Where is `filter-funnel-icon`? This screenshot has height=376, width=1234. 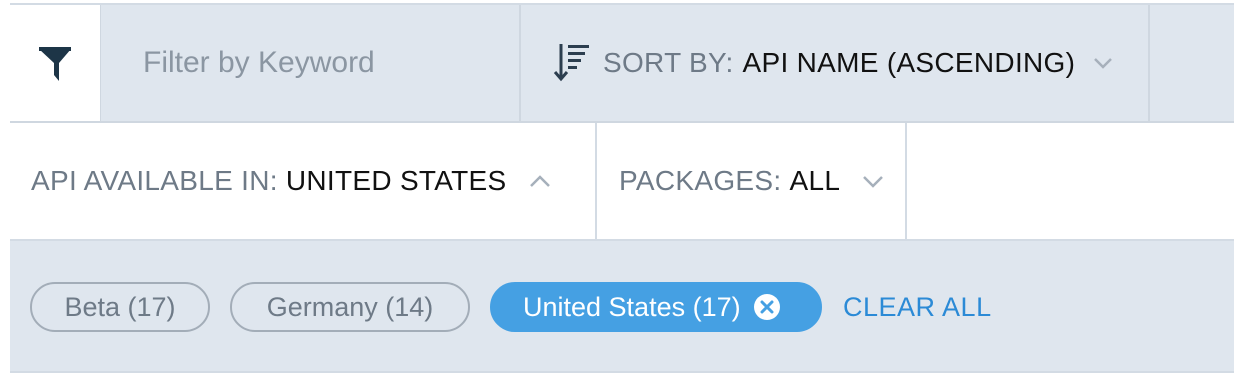 filter-funnel-icon is located at coordinates (55, 64).